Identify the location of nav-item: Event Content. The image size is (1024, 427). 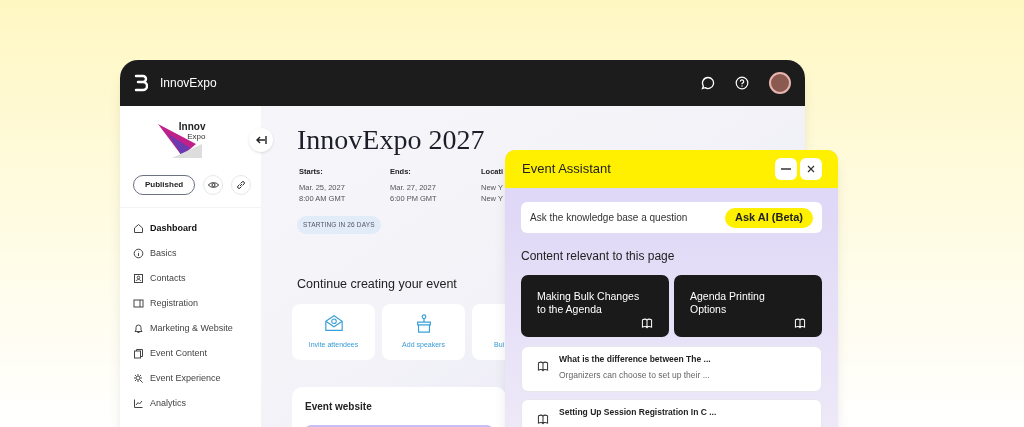
(197, 353).